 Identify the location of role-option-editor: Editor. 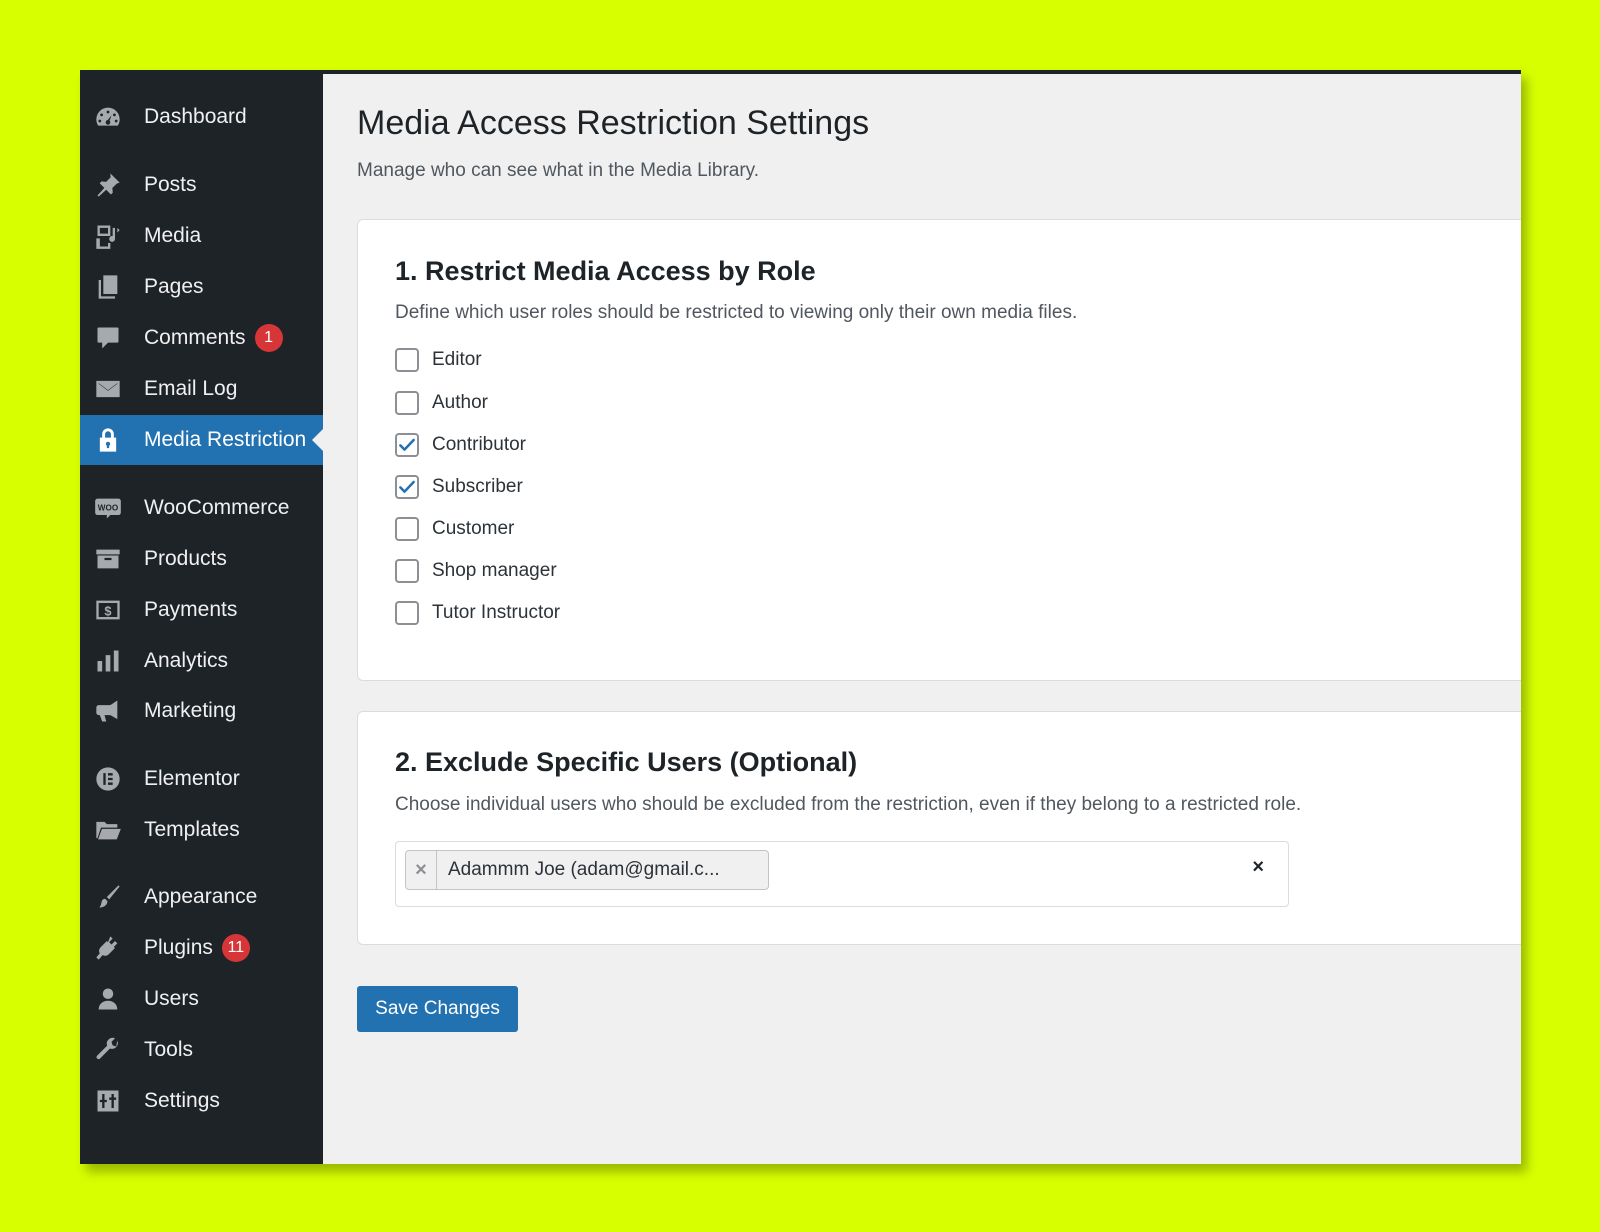
(438, 360).